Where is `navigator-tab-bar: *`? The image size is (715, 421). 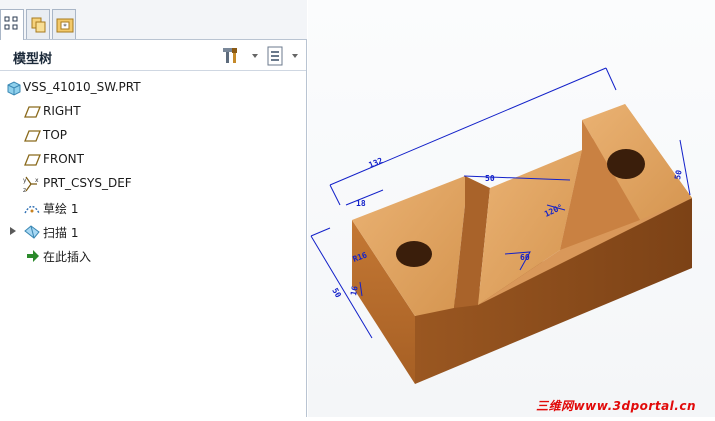 navigator-tab-bar: * is located at coordinates (153, 20).